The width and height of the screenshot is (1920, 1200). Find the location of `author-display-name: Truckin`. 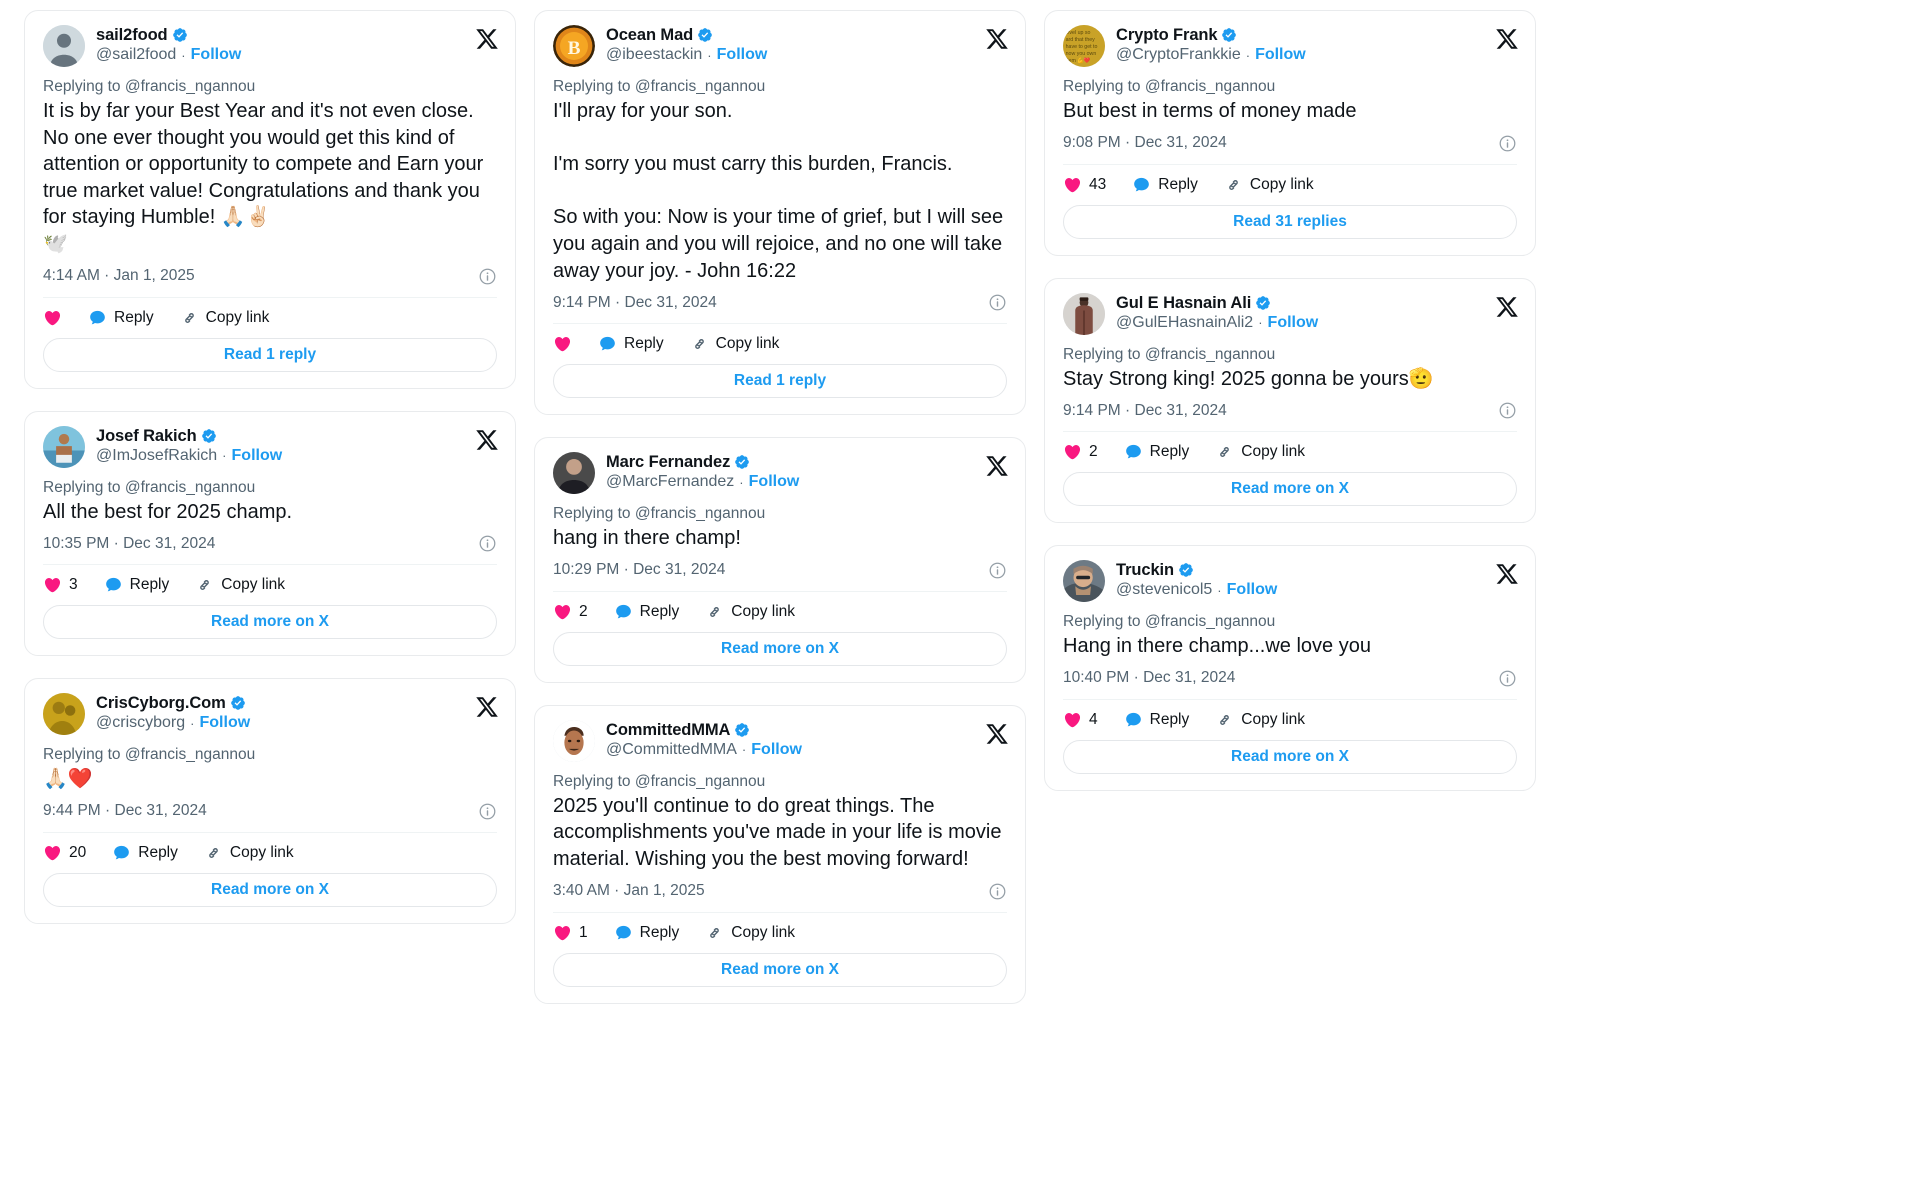

author-display-name: Truckin is located at coordinates (1145, 570).